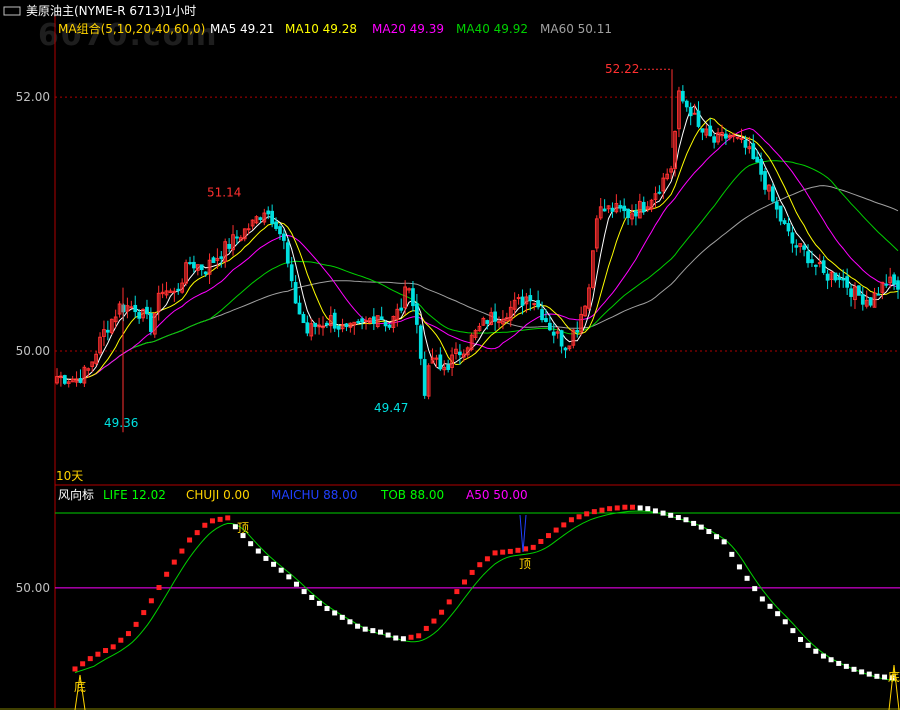 The image size is (900, 710). What do you see at coordinates (622, 69) in the screenshot?
I see `annotation-high: 52.22` at bounding box center [622, 69].